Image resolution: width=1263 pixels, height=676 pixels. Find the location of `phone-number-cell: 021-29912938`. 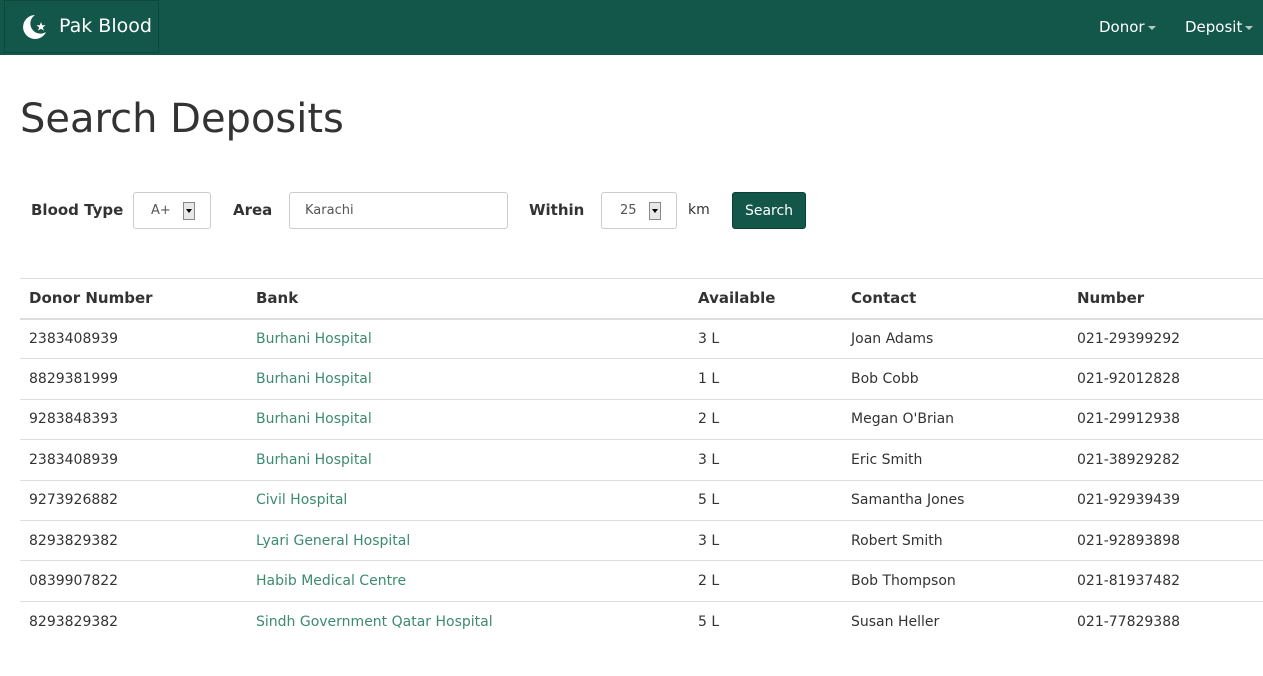

phone-number-cell: 021-29912938 is located at coordinates (1165, 420).